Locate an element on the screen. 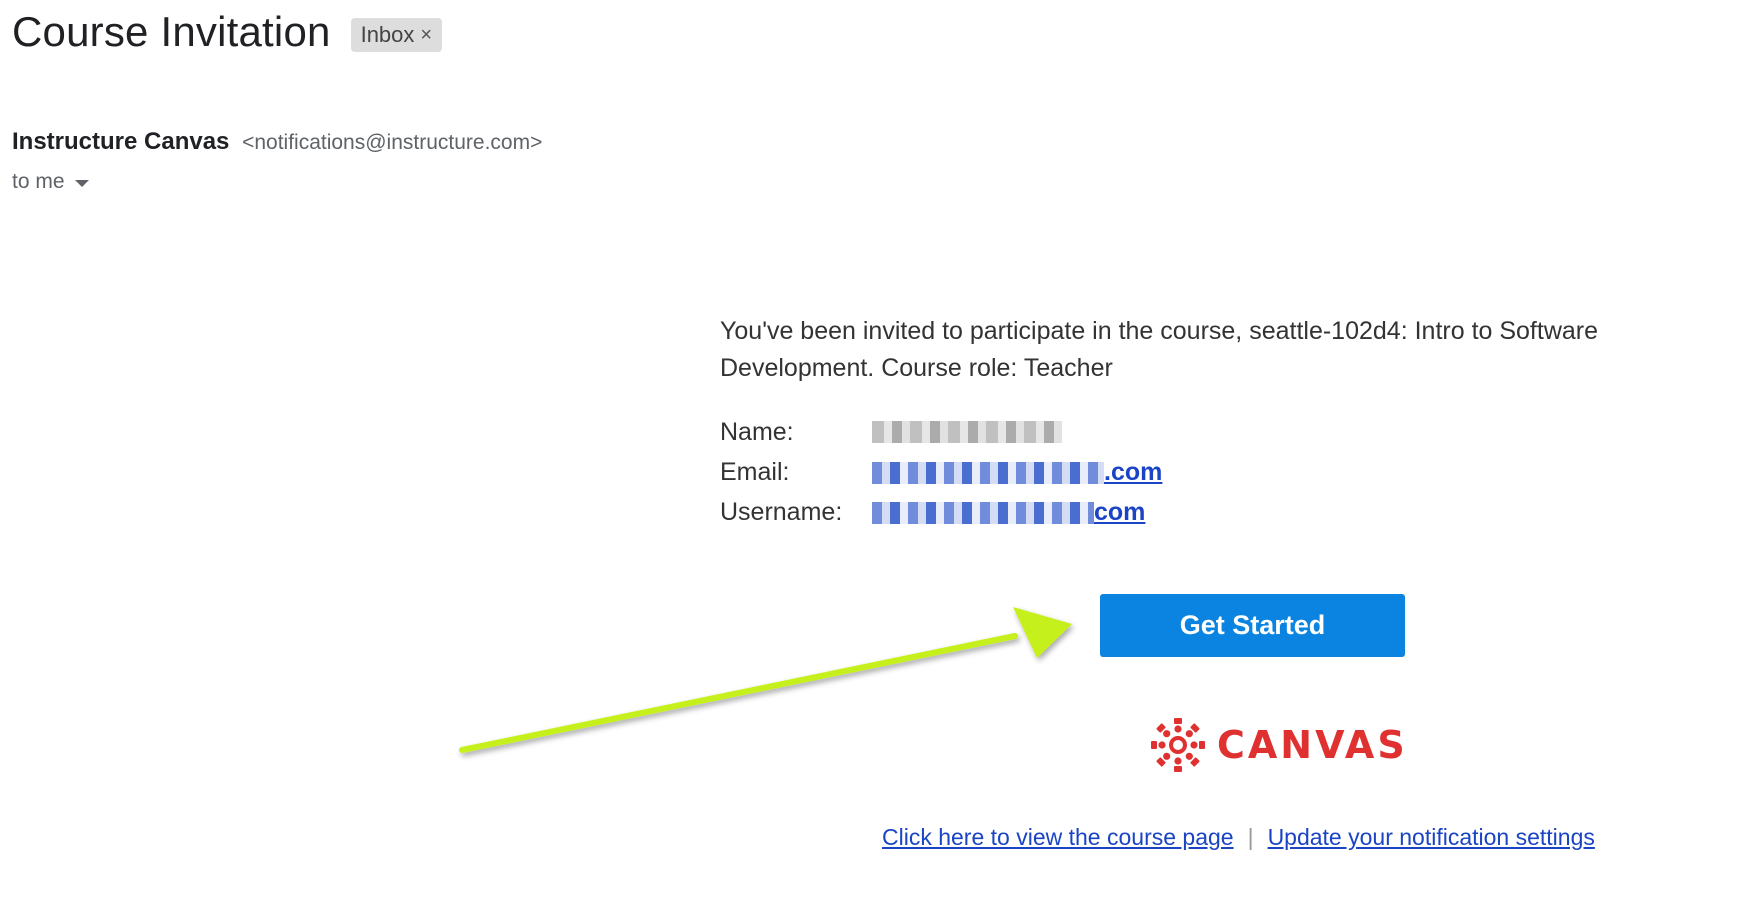 The image size is (1738, 898). account-details: Name: Email: .com Username: com is located at coordinates (941, 472).